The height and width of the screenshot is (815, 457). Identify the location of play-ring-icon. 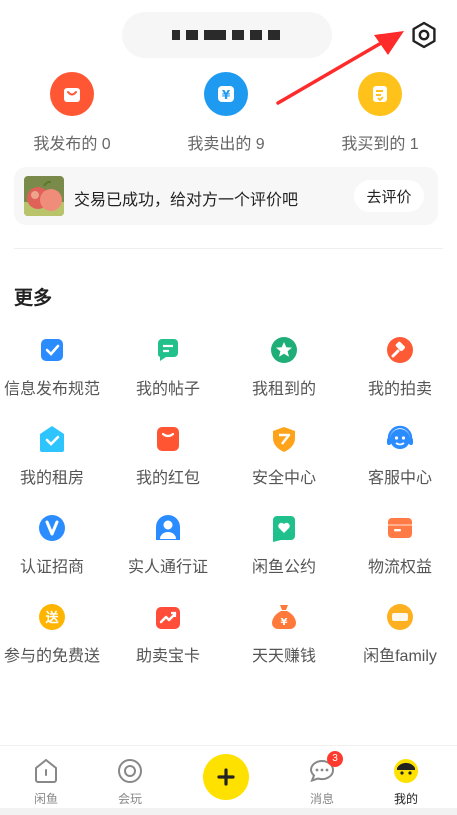
(130, 771).